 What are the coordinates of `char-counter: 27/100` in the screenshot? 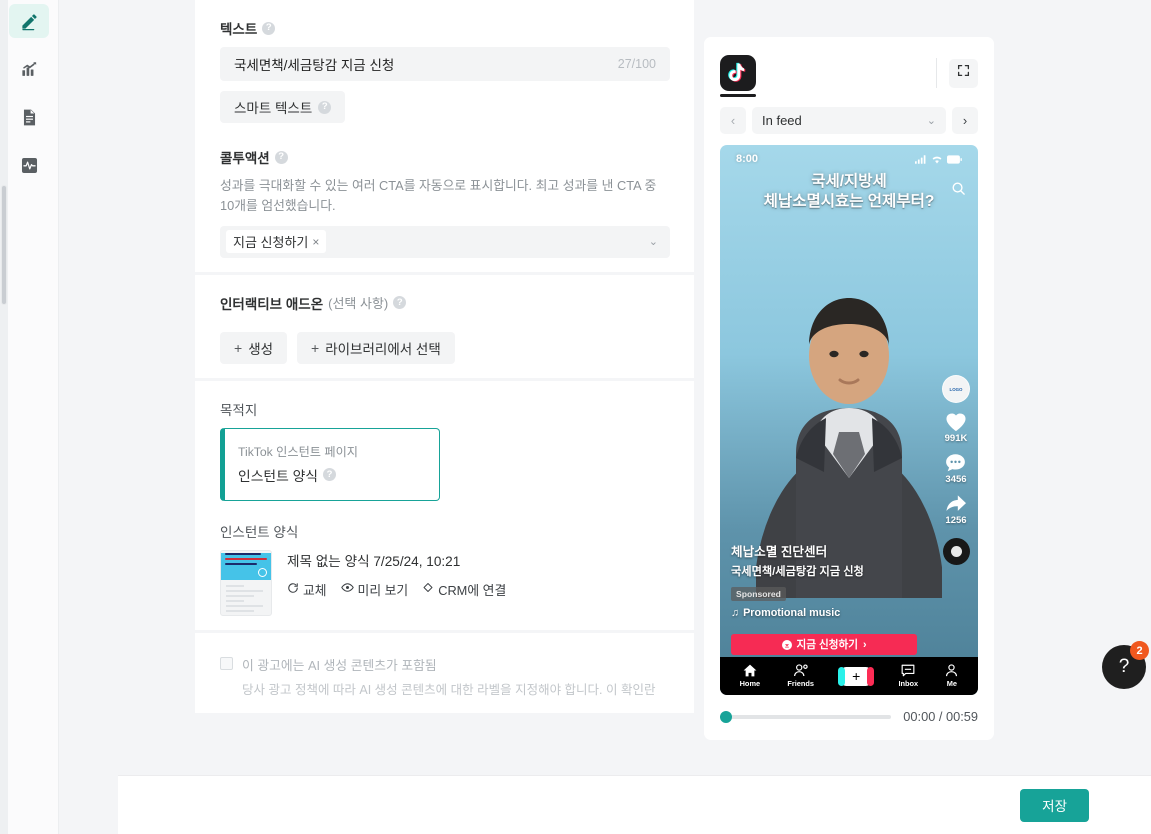 It's located at (636, 64).